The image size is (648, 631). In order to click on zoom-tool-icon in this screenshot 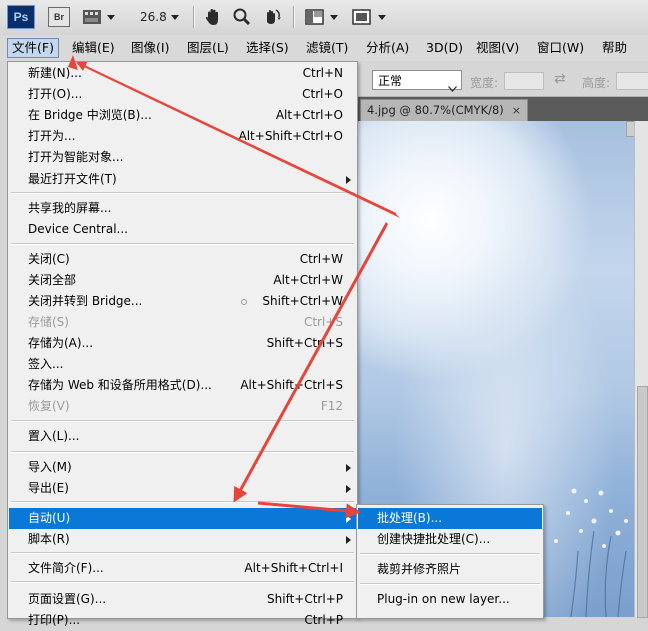, I will do `click(242, 17)`.